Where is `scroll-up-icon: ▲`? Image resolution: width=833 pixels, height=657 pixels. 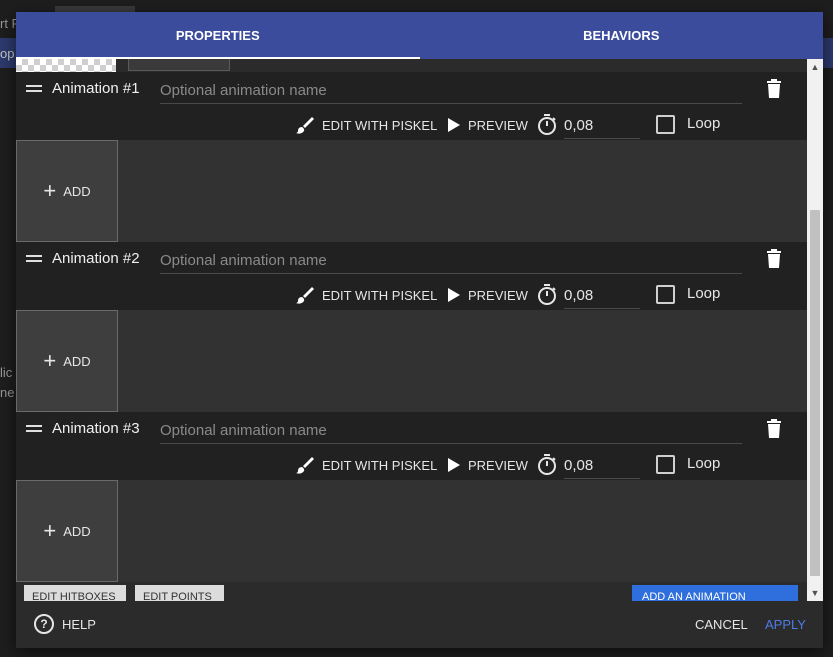 scroll-up-icon: ▲ is located at coordinates (815, 67).